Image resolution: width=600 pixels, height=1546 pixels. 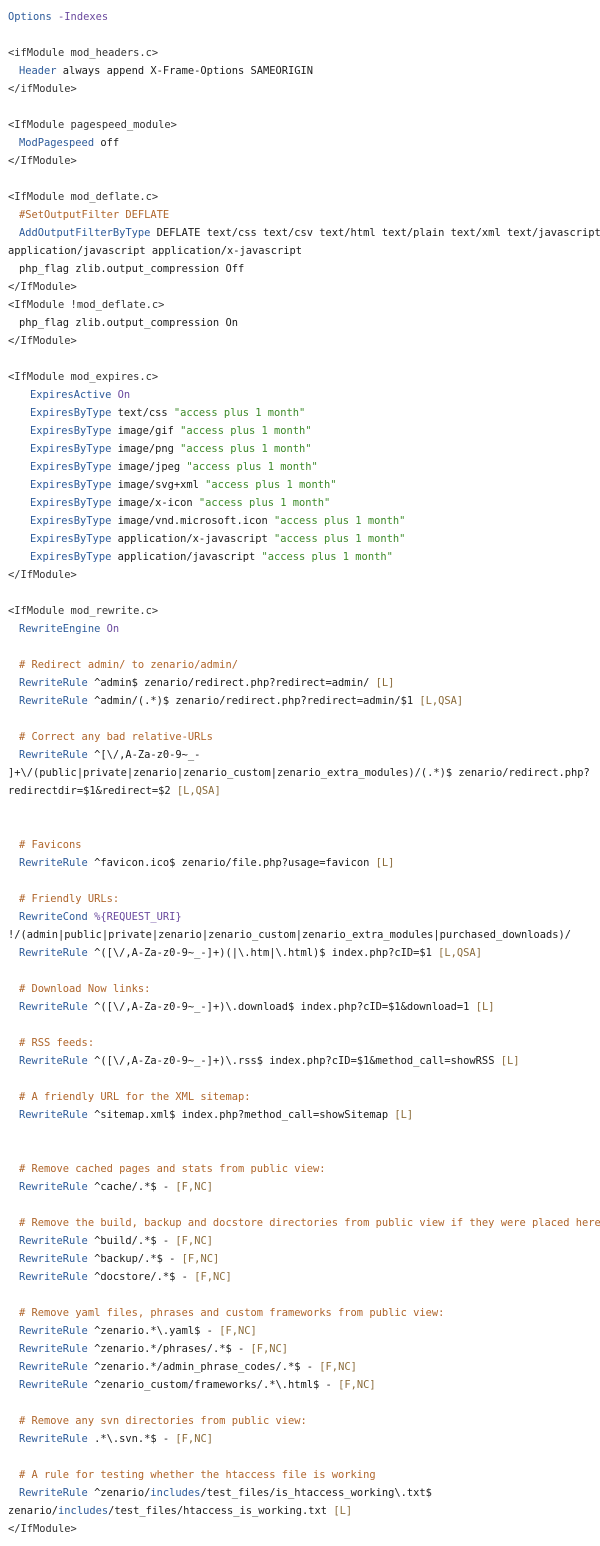 I want to click on value-token: ^zenario/, so click(x=119, y=1493).